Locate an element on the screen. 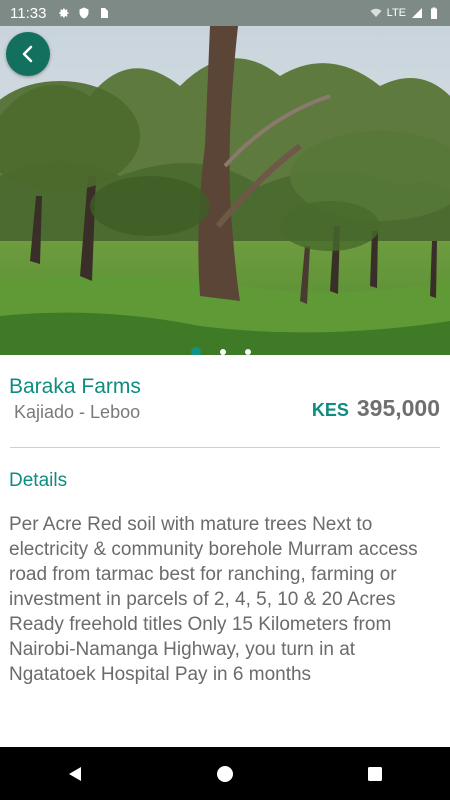 The image size is (450, 800). carousel-indicator is located at coordinates (221, 351).